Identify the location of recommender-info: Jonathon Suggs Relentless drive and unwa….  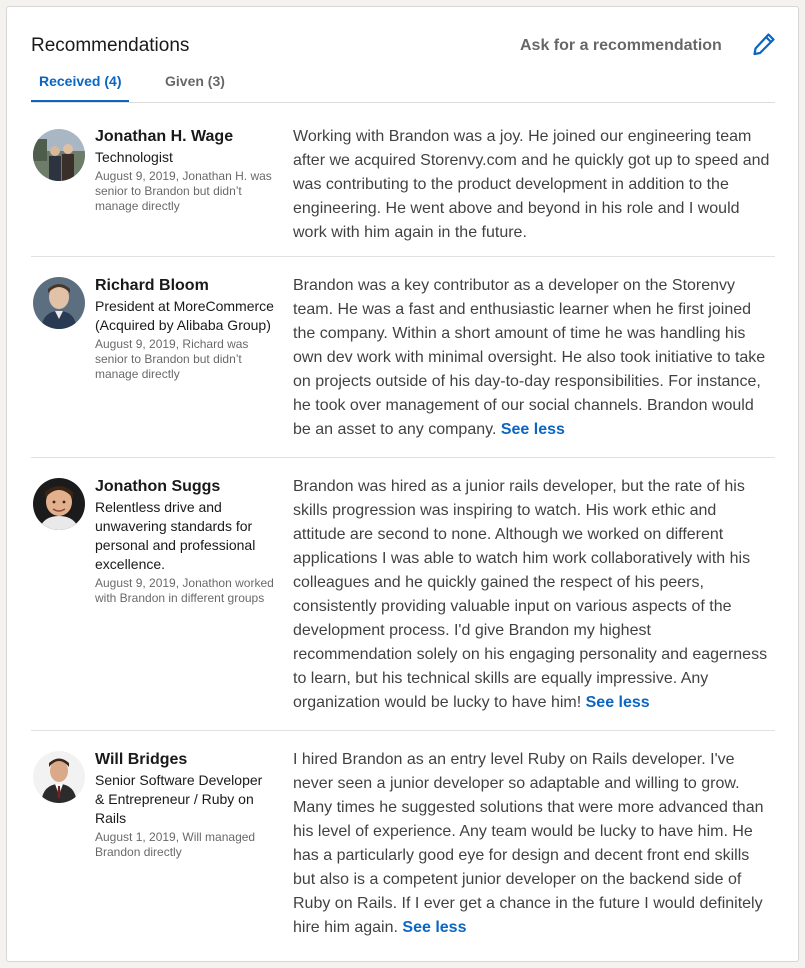
(185, 541).